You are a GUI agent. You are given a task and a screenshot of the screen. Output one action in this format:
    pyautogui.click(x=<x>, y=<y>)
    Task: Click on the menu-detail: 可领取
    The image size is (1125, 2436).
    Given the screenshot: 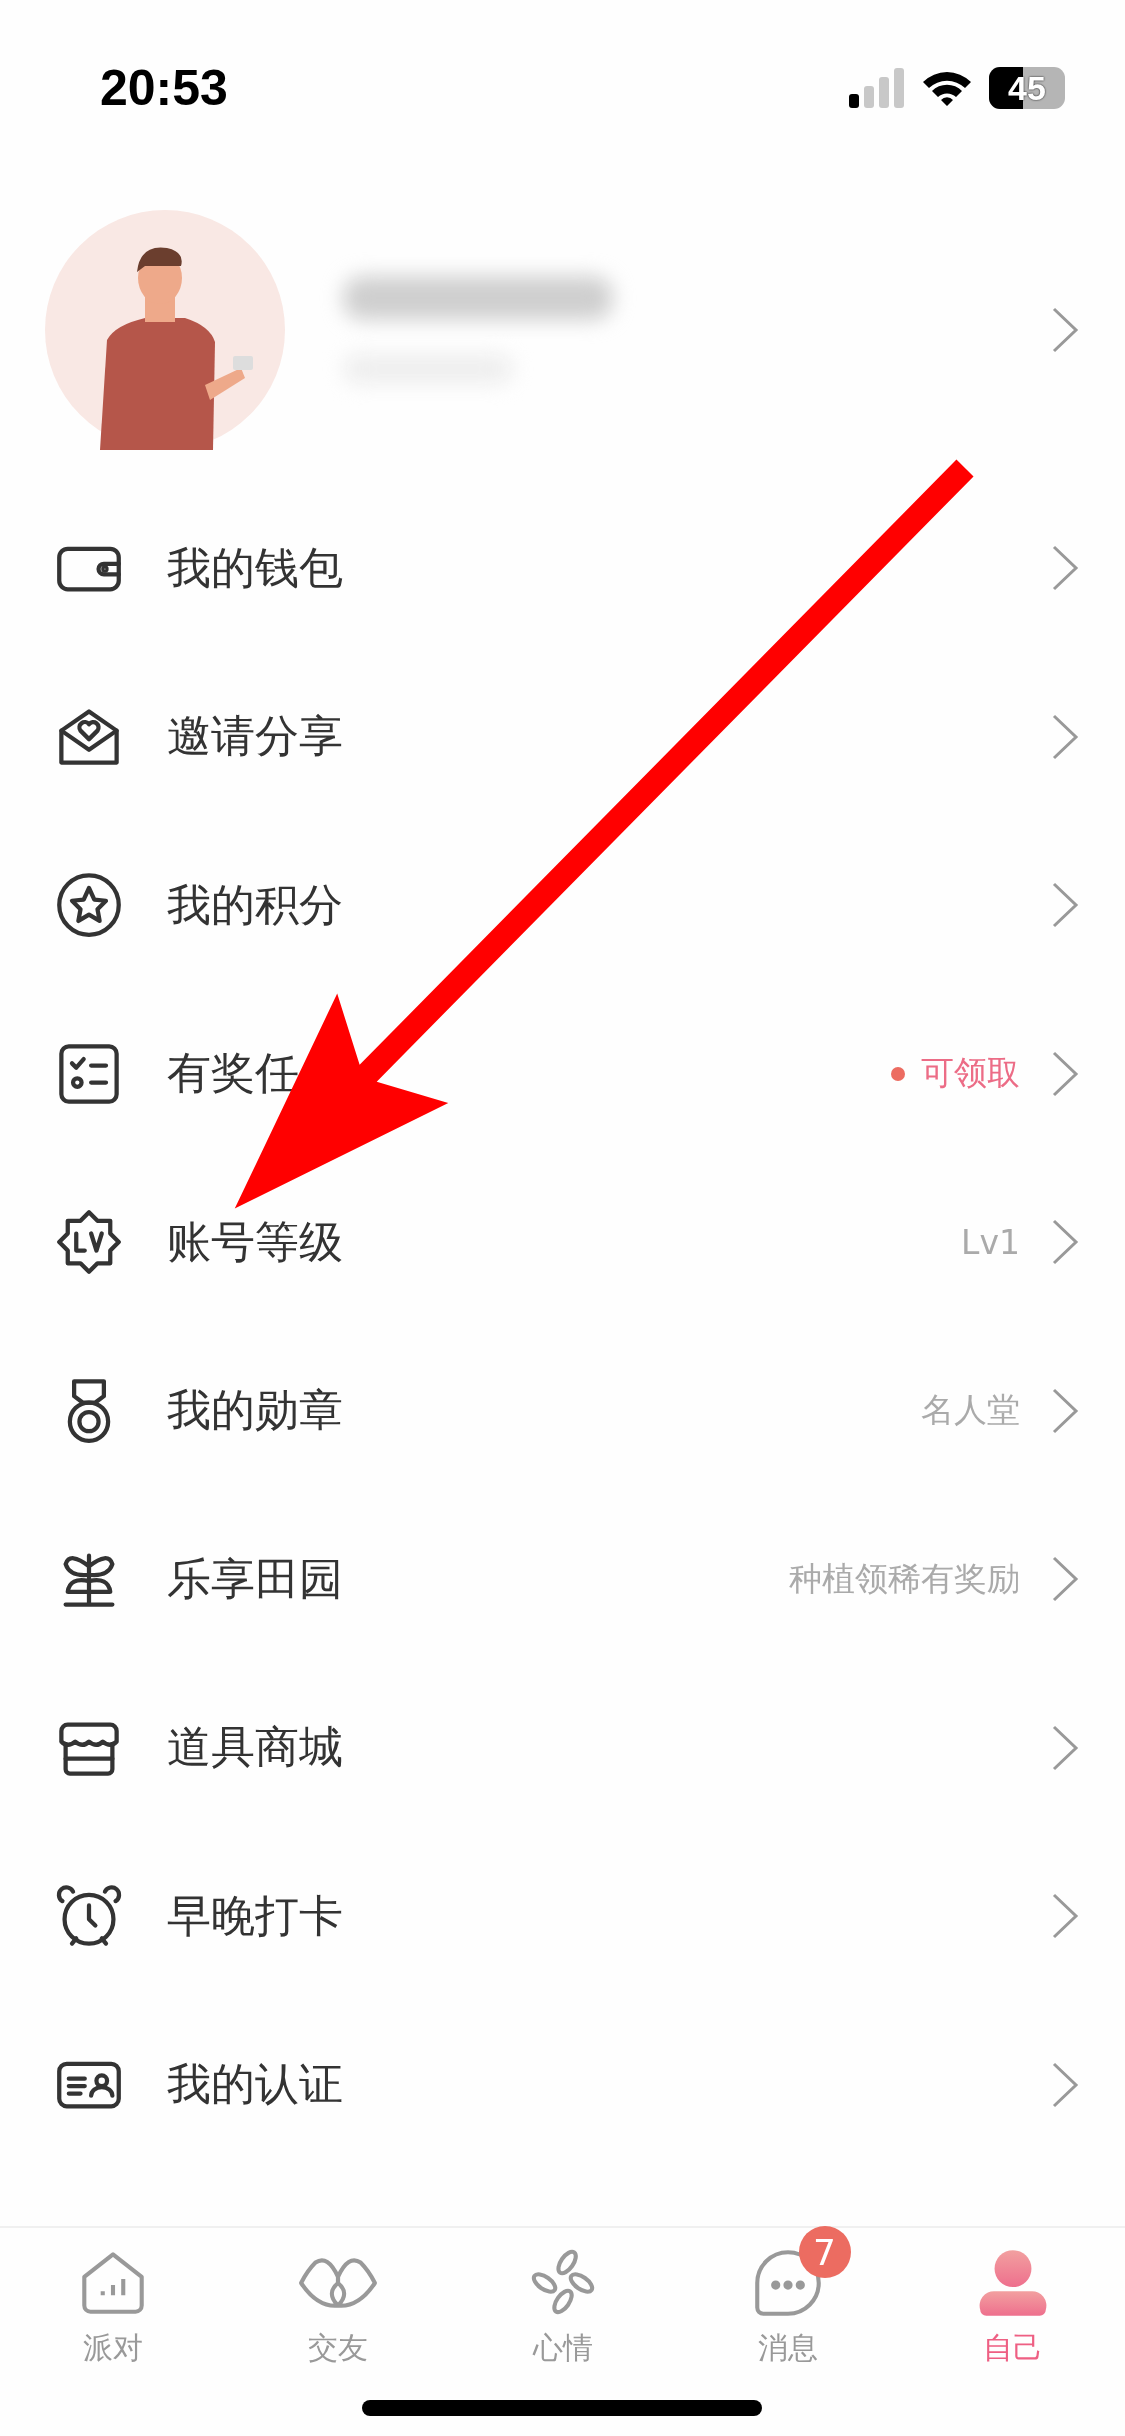 What is the action you would take?
    pyautogui.click(x=970, y=1073)
    